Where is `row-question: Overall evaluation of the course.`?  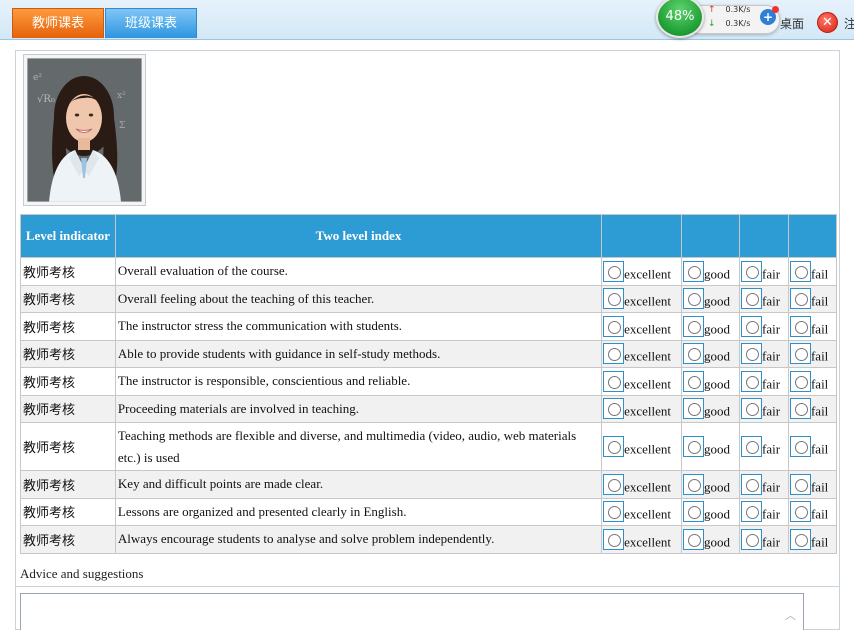
row-question: Overall evaluation of the course. is located at coordinates (358, 271).